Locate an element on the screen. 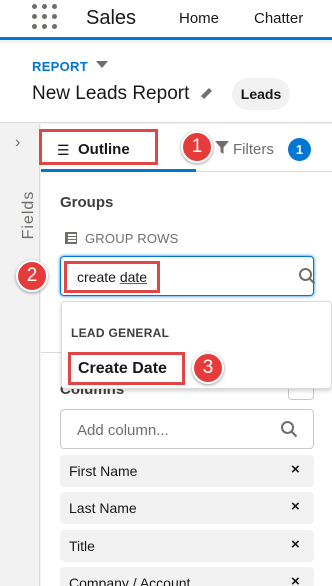 This screenshot has width=332, height=586. report-header: REPORT New Leads Report Leads is located at coordinates (166, 83).